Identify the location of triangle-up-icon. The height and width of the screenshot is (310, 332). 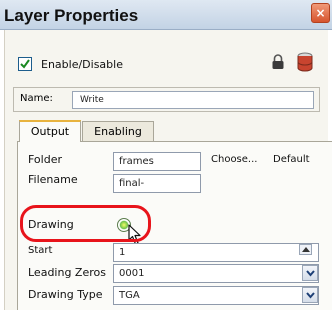
(306, 249).